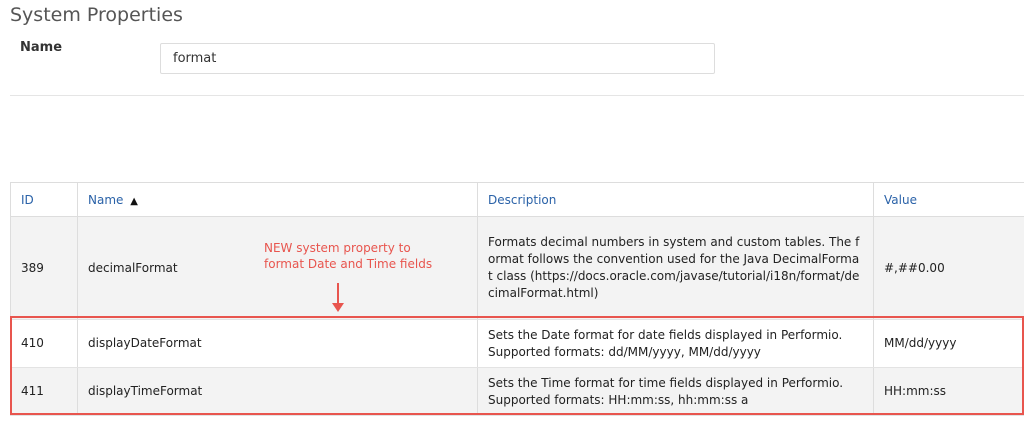 The image size is (1024, 423). What do you see at coordinates (517, 95) in the screenshot?
I see `section-divider` at bounding box center [517, 95].